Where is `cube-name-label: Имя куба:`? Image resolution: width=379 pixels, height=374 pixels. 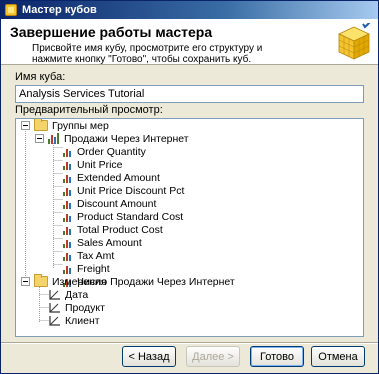
cube-name-label: Имя куба: is located at coordinates (40, 77).